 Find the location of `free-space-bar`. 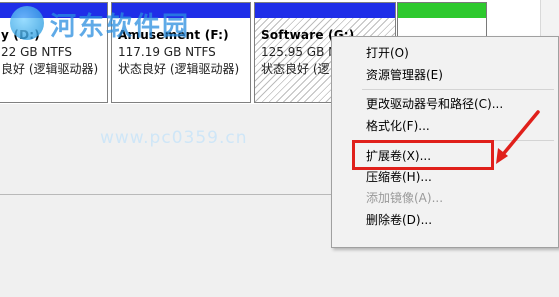

free-space-bar is located at coordinates (442, 10).